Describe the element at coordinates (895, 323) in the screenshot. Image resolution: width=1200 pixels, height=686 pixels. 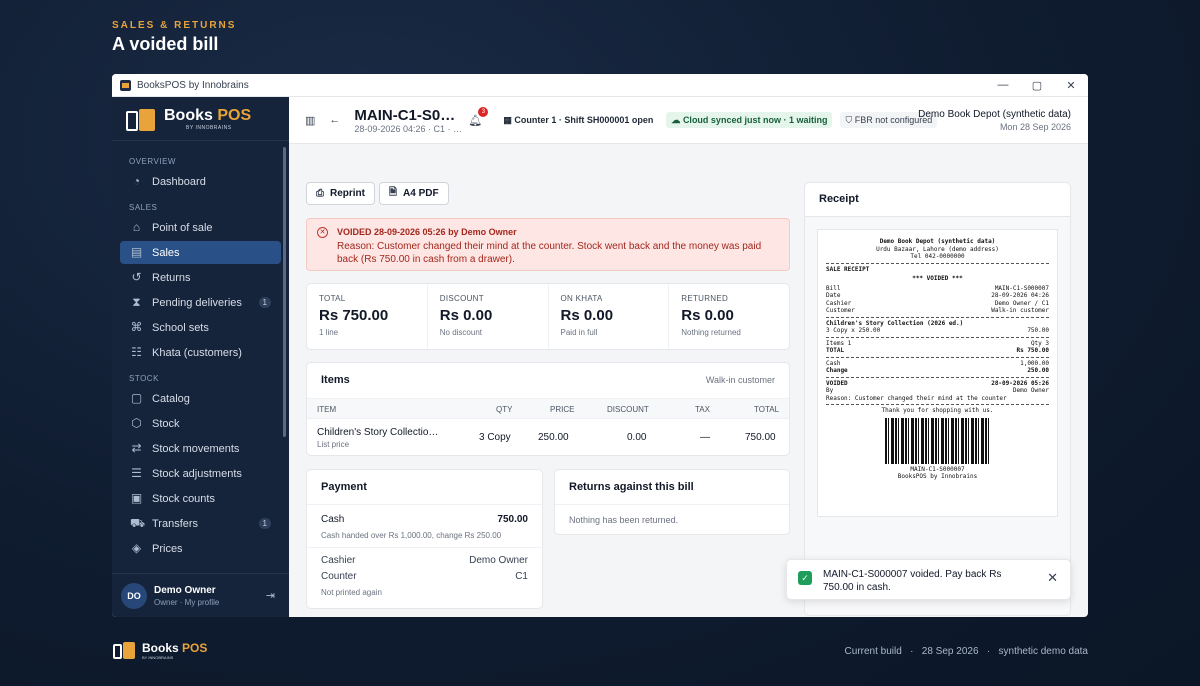
I see `receipt-item-name: Children's Story Collection (2026 ed.)` at that location.